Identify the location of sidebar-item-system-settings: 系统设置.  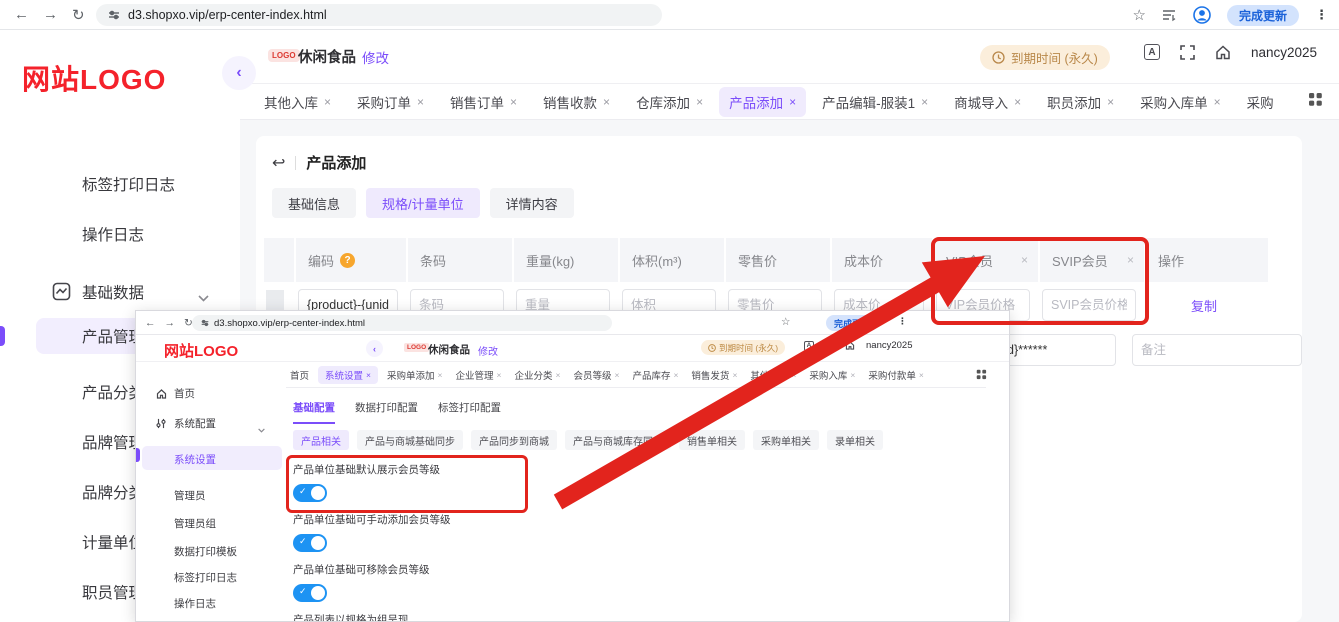
(211, 458).